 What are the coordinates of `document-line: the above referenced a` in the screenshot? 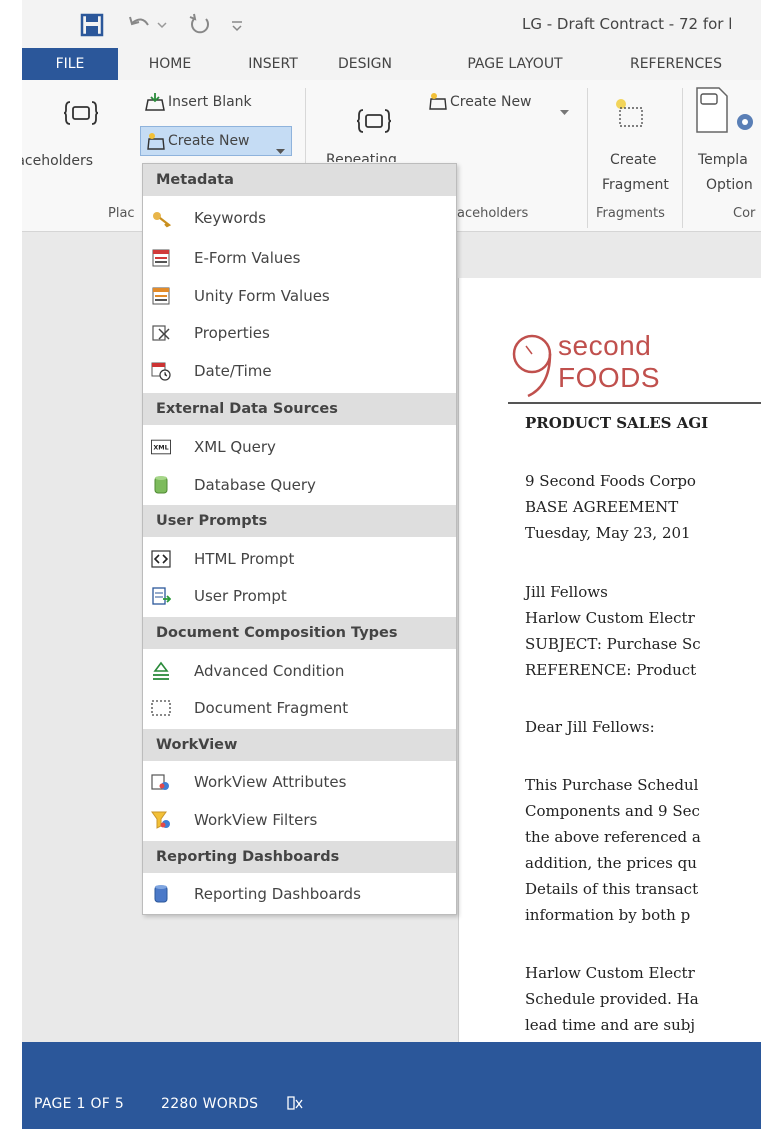 It's located at (613, 837).